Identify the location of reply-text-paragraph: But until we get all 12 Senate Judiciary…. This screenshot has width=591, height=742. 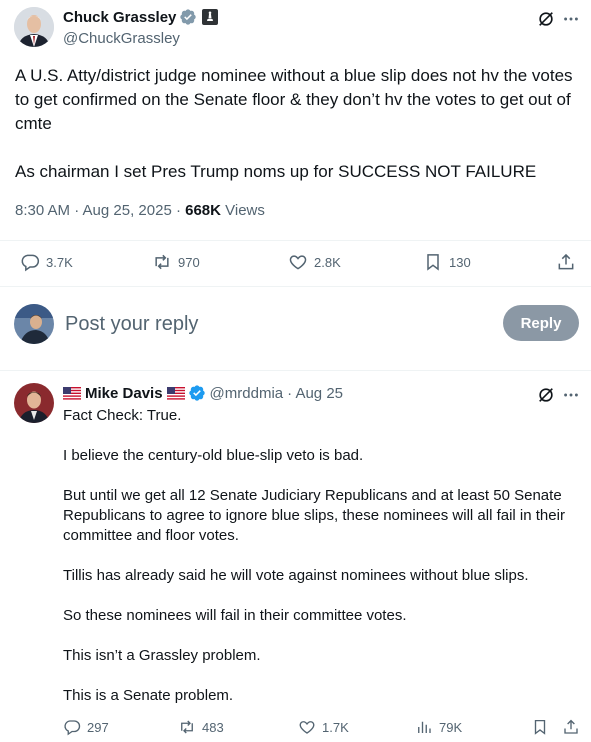
(314, 515).